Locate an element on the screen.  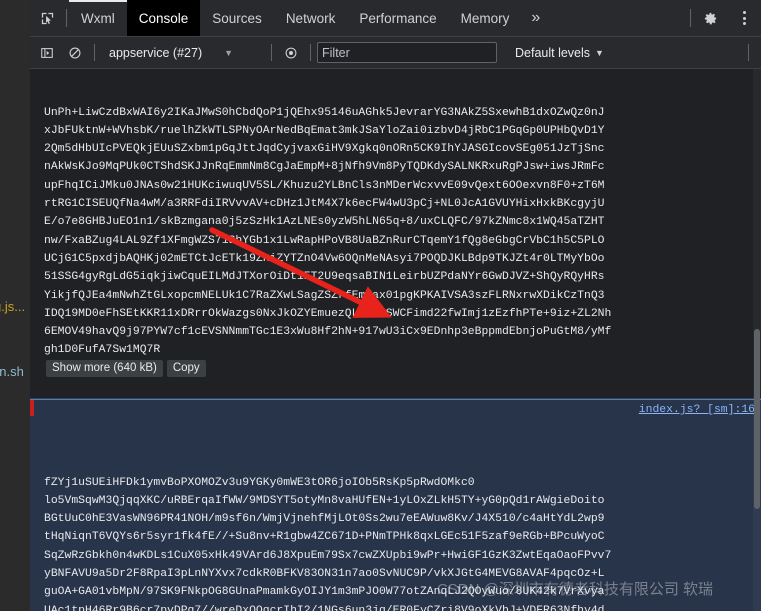
kebab-dots is located at coordinates (744, 18).